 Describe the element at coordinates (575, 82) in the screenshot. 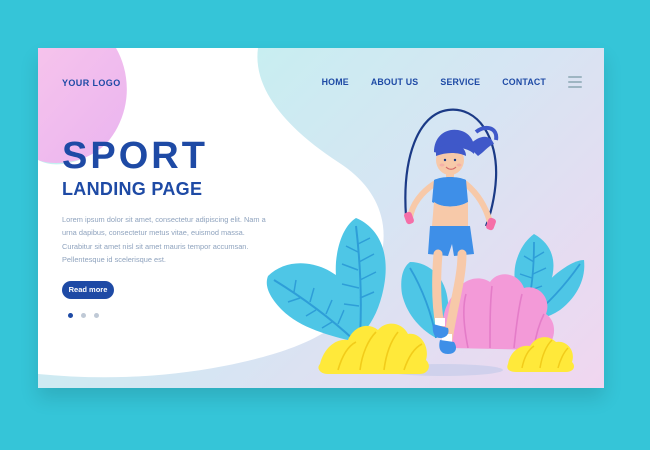

I see `hamburger-icon` at that location.